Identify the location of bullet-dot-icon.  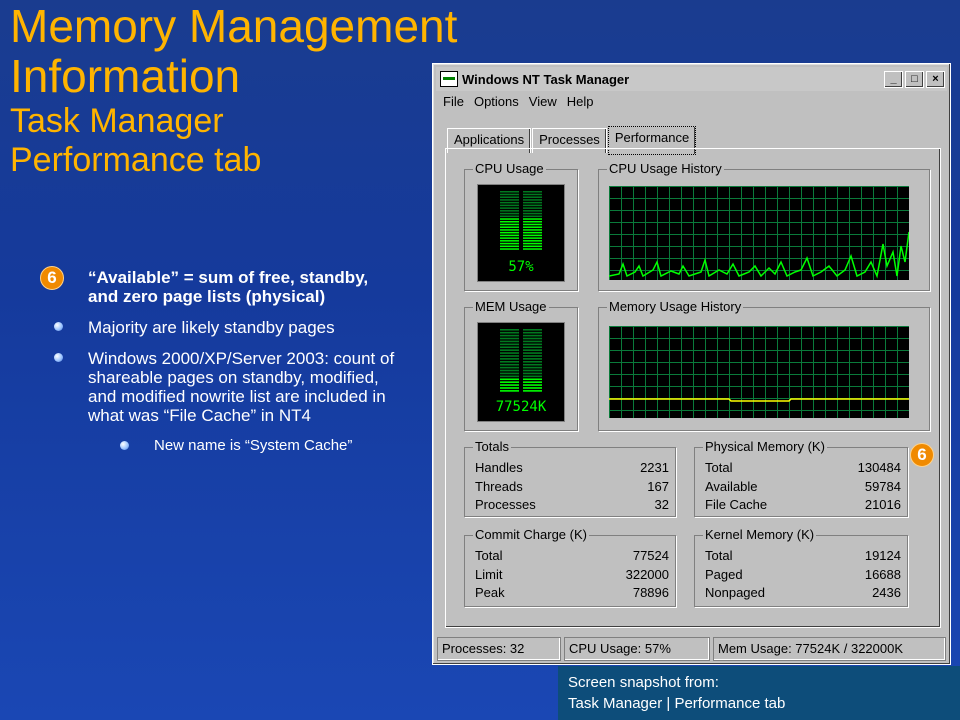
(58, 326).